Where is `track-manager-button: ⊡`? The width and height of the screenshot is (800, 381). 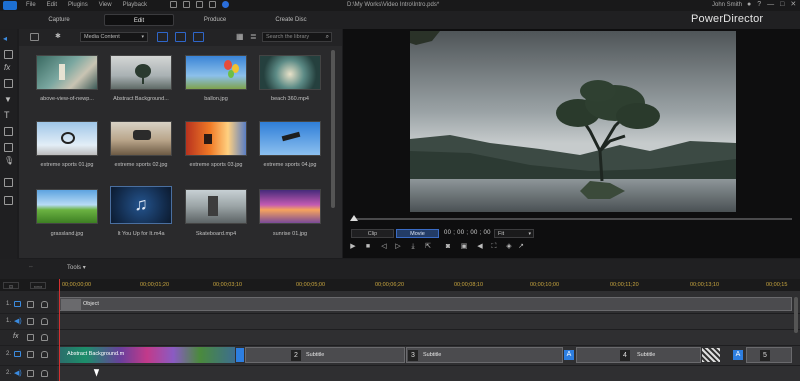 track-manager-button: ⊡ is located at coordinates (11, 285).